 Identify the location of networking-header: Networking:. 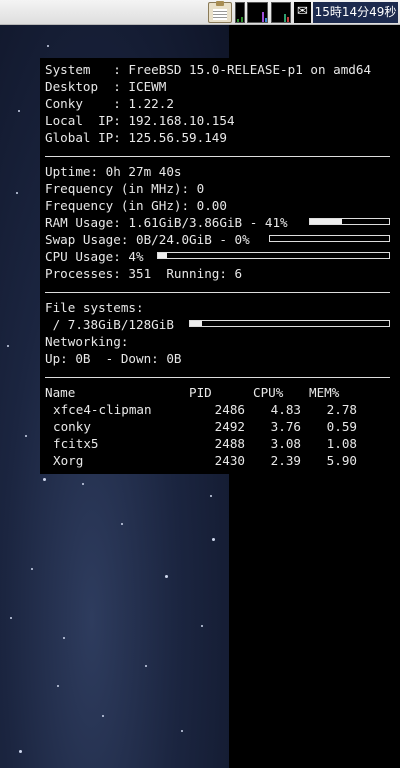
(87, 341).